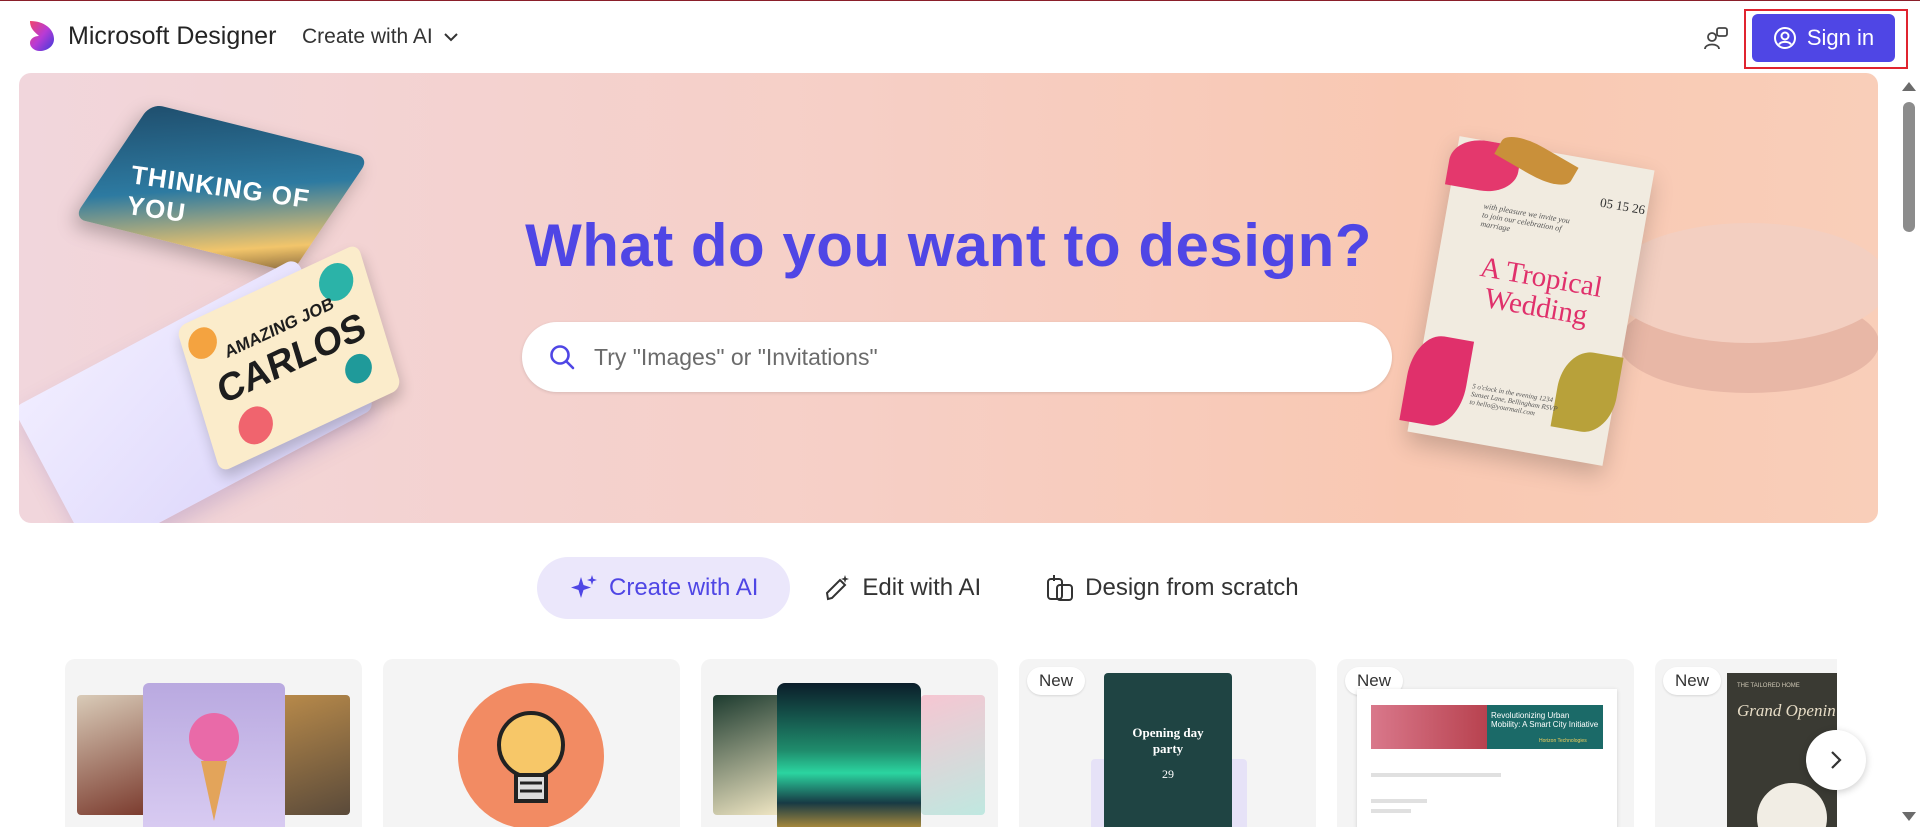 The image size is (1920, 827). I want to click on portrait-thumbnail, so click(315, 755).